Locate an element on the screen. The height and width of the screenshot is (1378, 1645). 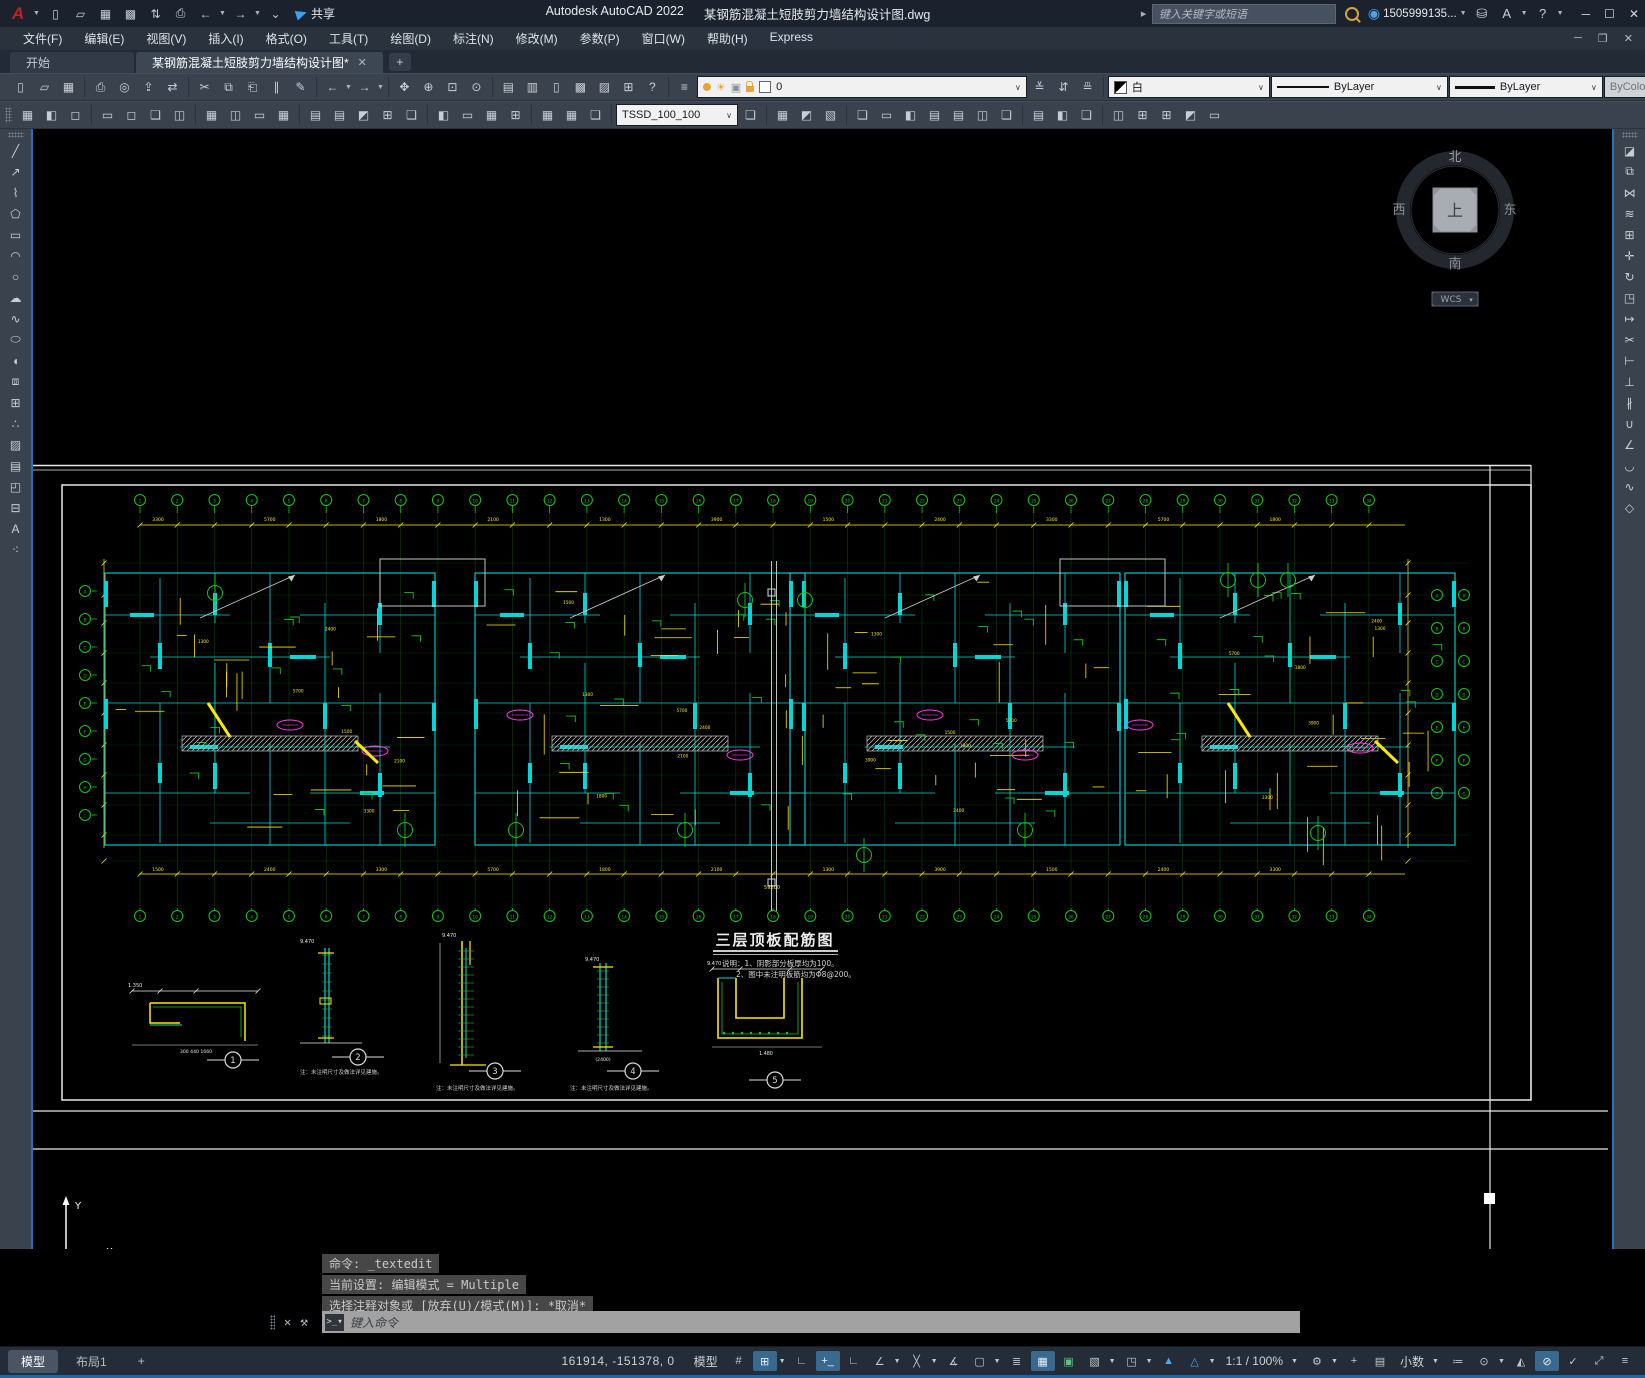
rectangle-icon: ▭ is located at coordinates (16, 234).